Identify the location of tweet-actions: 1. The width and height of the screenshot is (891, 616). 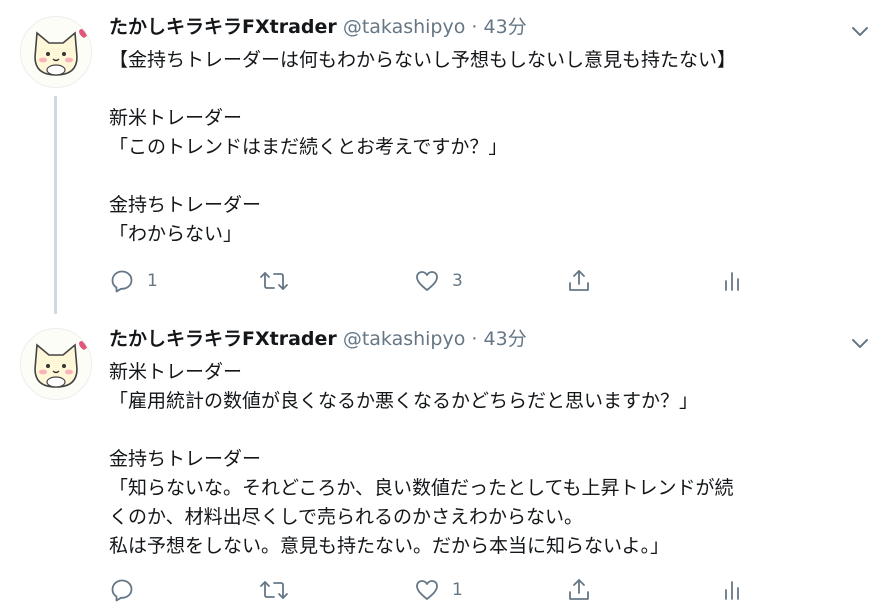
(489, 590).